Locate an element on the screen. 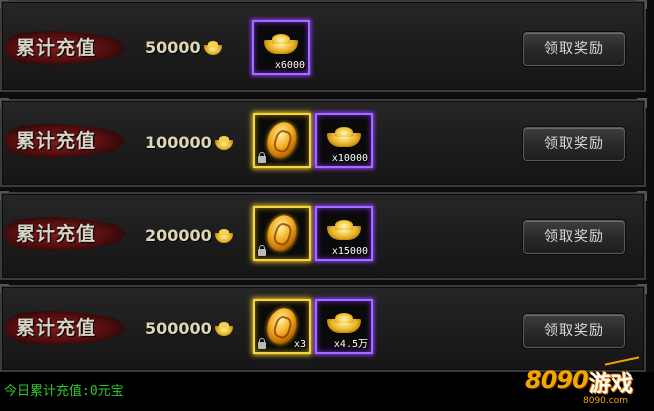 This screenshot has height=411, width=654. reward-quantity: x3 is located at coordinates (299, 344).